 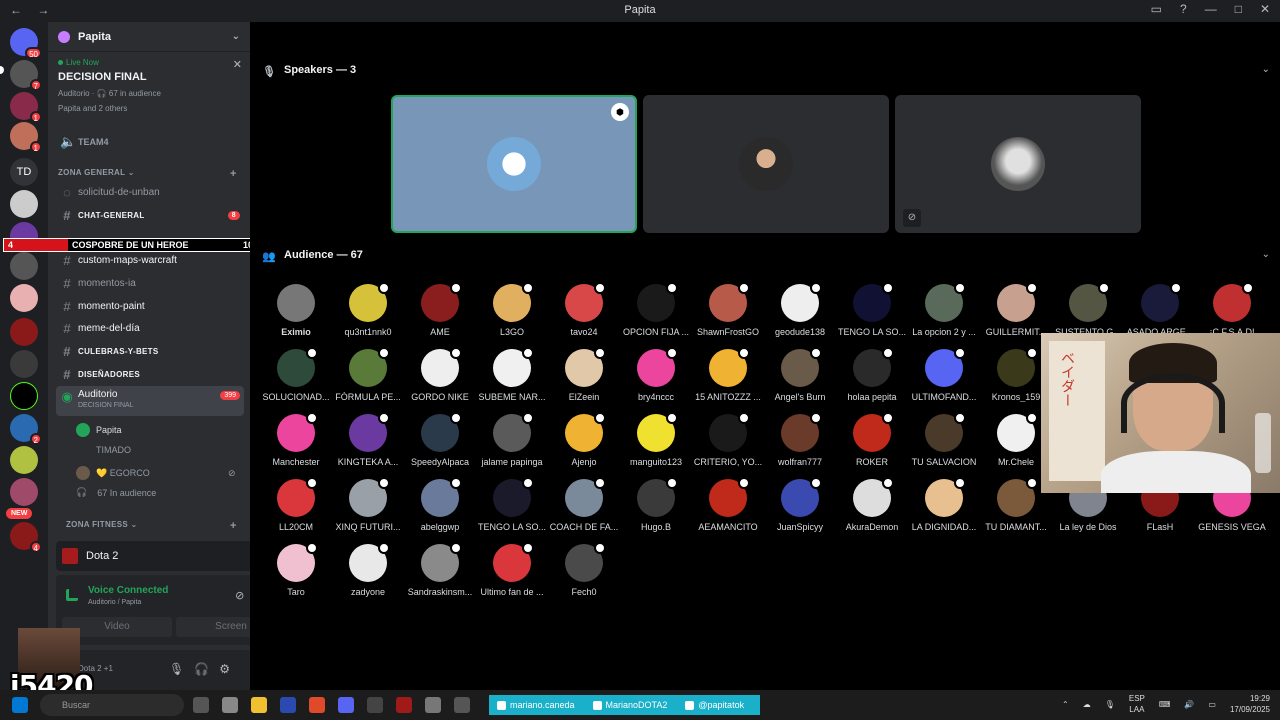 What do you see at coordinates (800, 374) in the screenshot?
I see `audience-member: Angel's Burn` at bounding box center [800, 374].